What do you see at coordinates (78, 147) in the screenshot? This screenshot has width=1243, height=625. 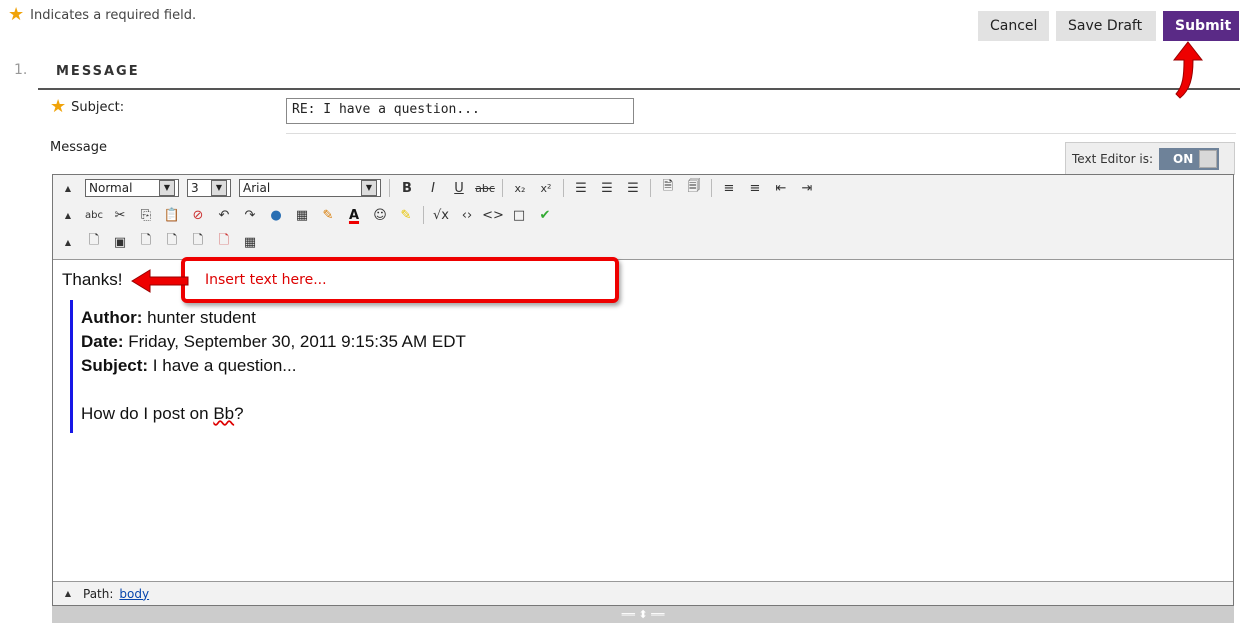 I see `message-label: Message` at bounding box center [78, 147].